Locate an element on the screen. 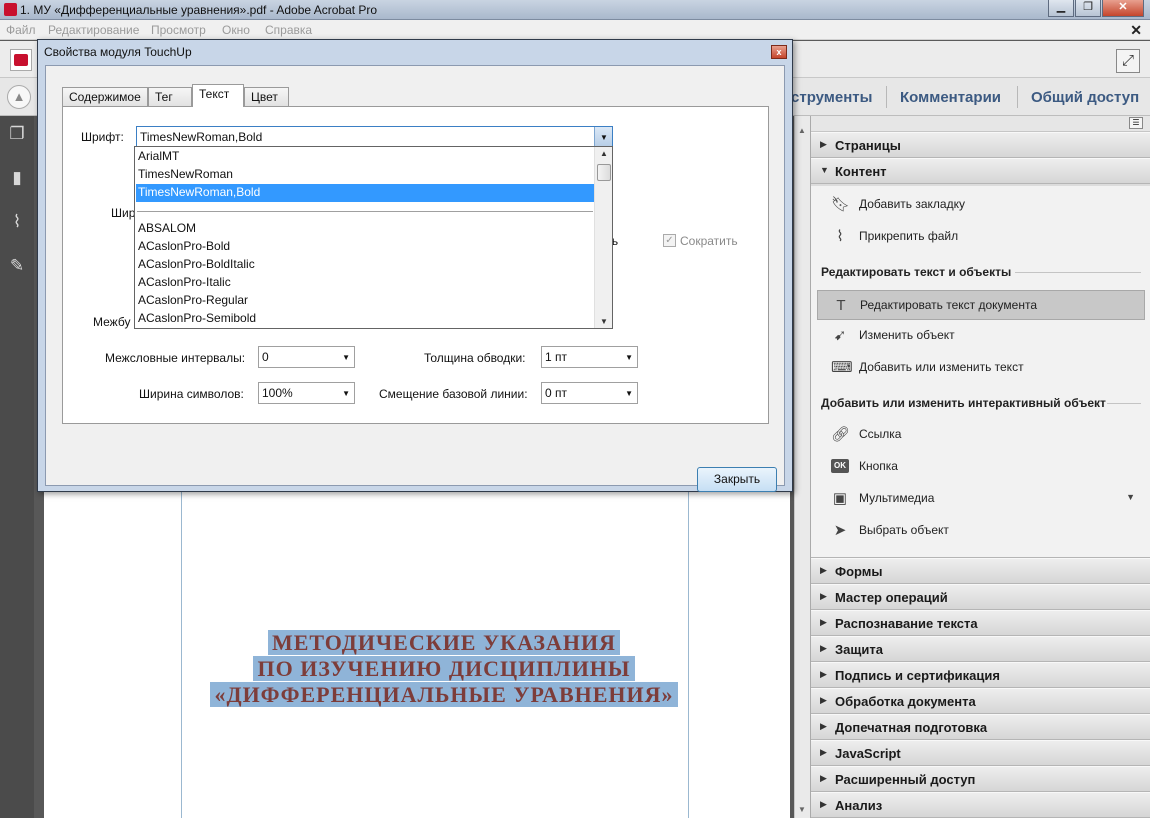 The image size is (1150, 818). pane-menu-icon: ☰ is located at coordinates (1136, 123).